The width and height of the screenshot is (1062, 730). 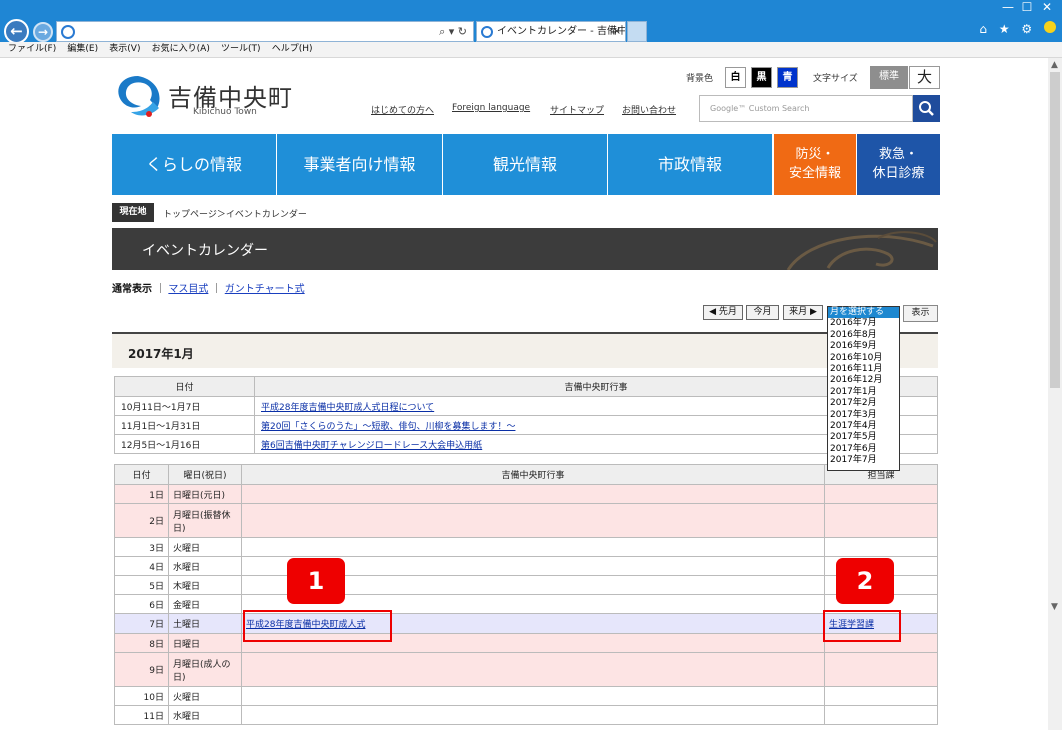 I want to click on day-cell: 7日, so click(x=141, y=623).